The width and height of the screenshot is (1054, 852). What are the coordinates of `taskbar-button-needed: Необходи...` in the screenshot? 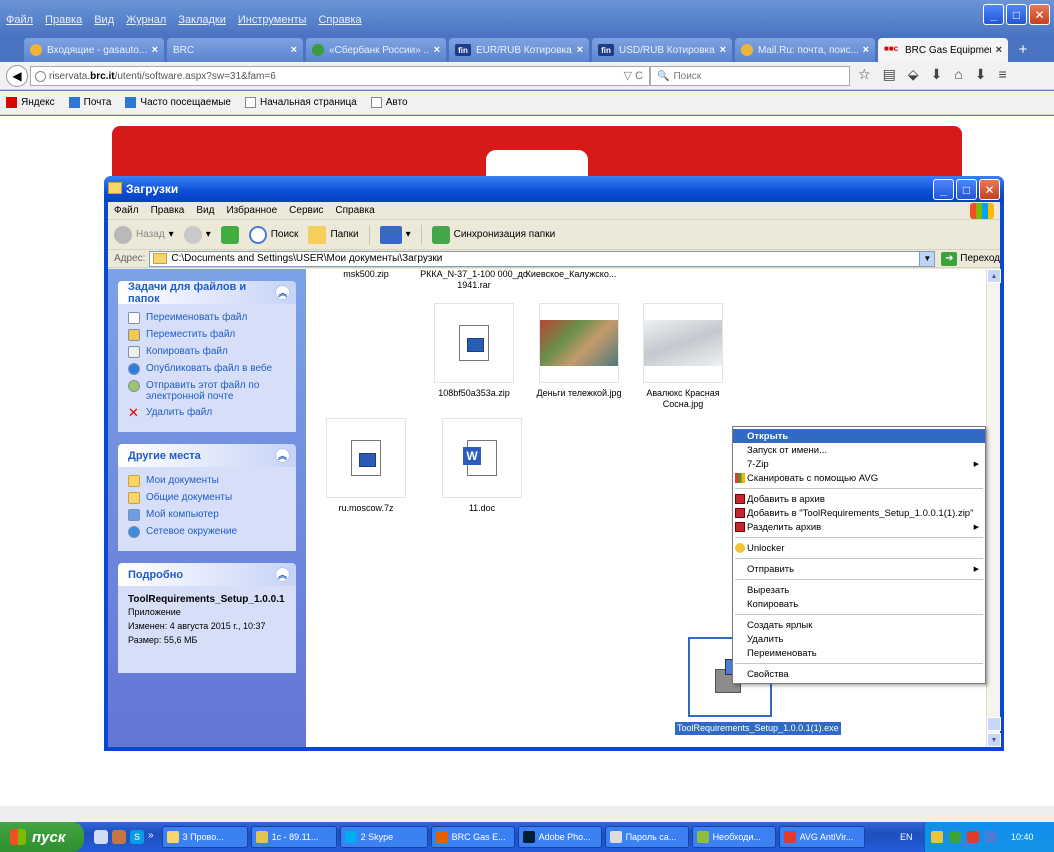 It's located at (733, 837).